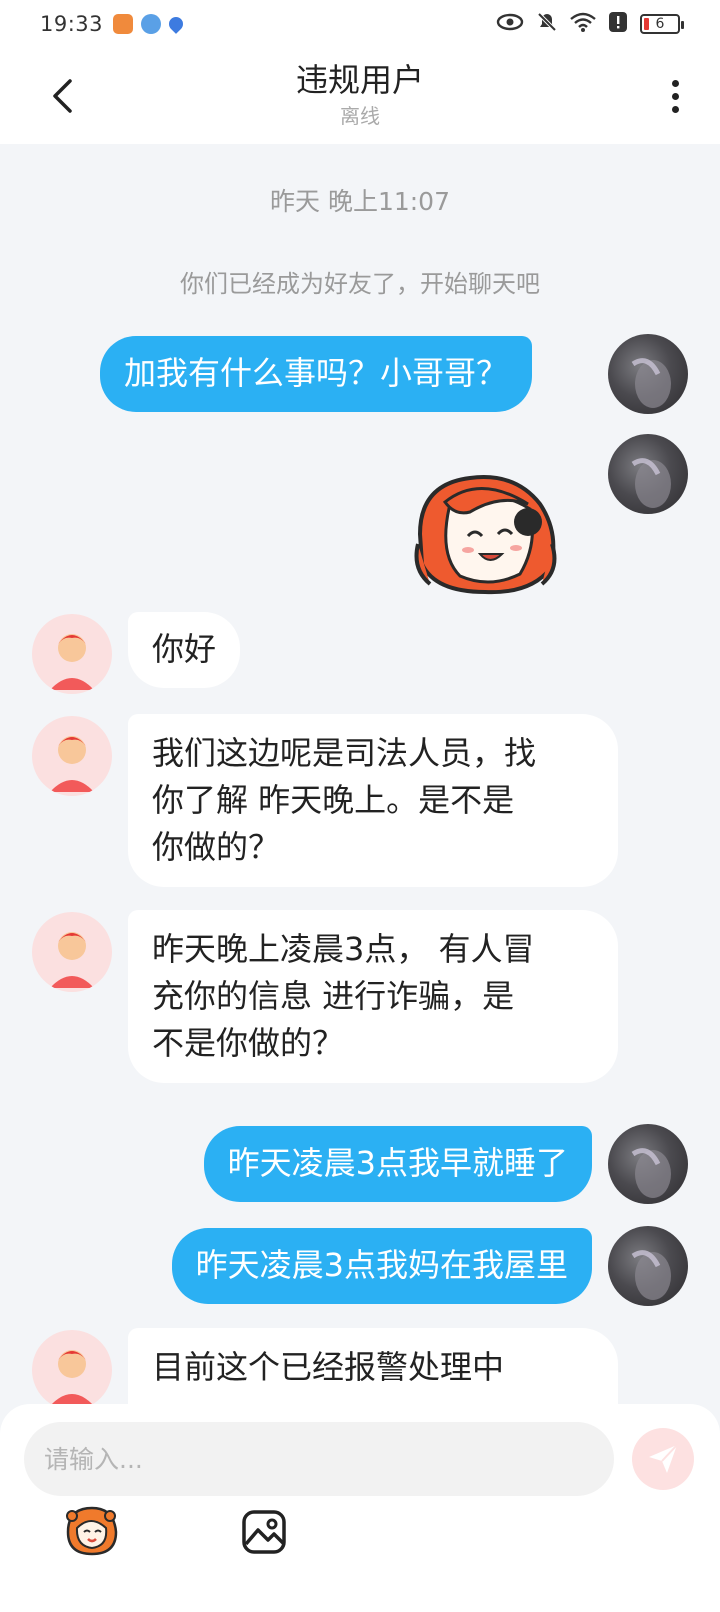  I want to click on location-icon, so click(176, 24).